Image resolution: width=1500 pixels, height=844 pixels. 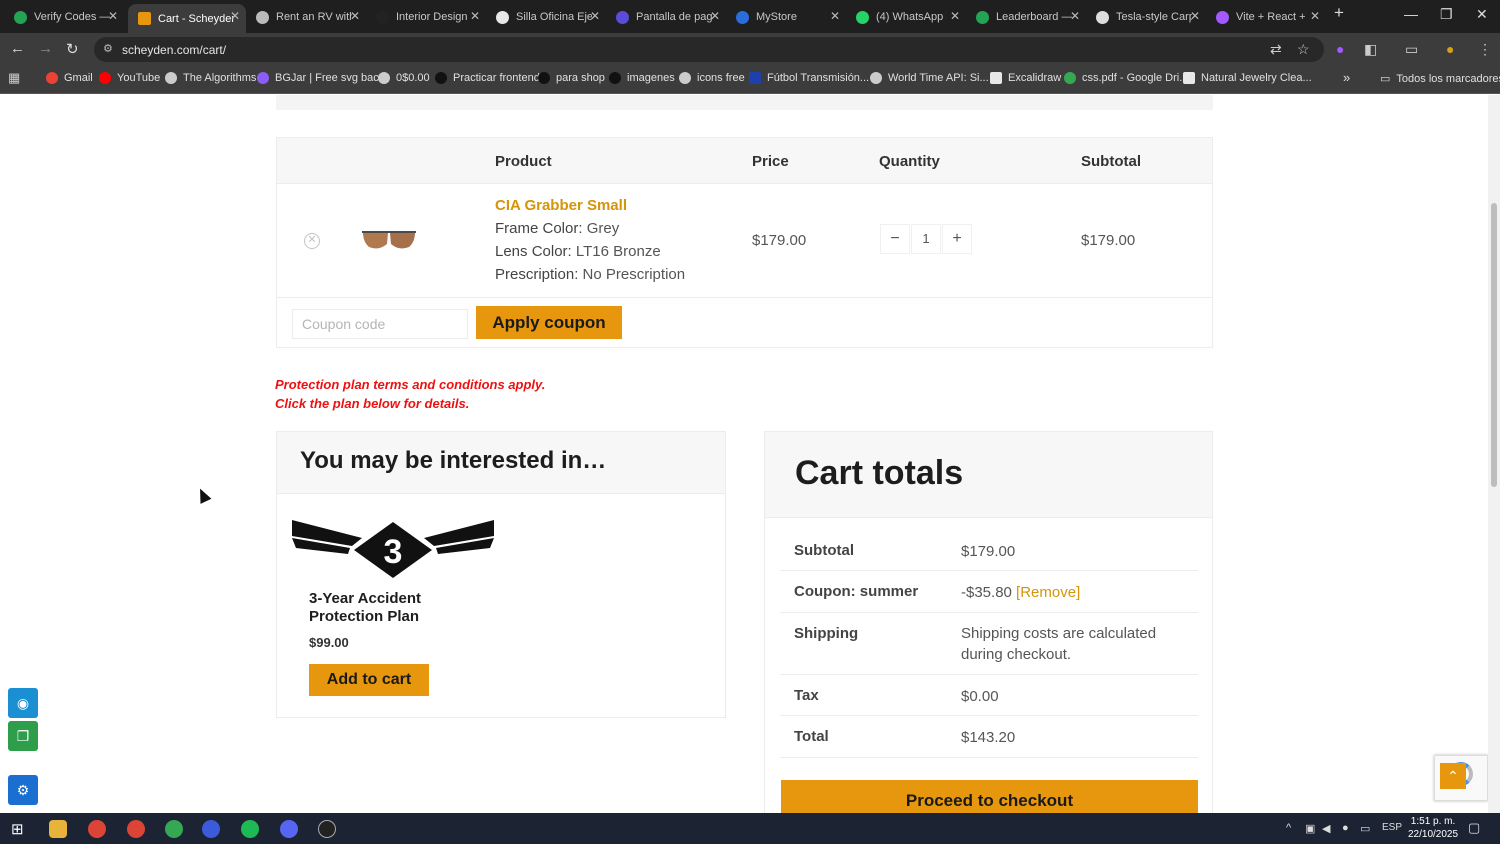 What do you see at coordinates (210, 78) in the screenshot?
I see `bookmark-algorithms: The Algorithms` at bounding box center [210, 78].